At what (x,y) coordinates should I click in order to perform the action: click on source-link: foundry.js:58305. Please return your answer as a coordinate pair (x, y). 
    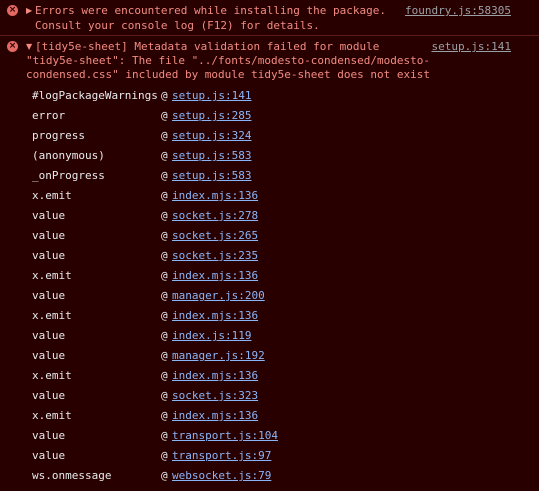
    Looking at the image, I should click on (458, 10).